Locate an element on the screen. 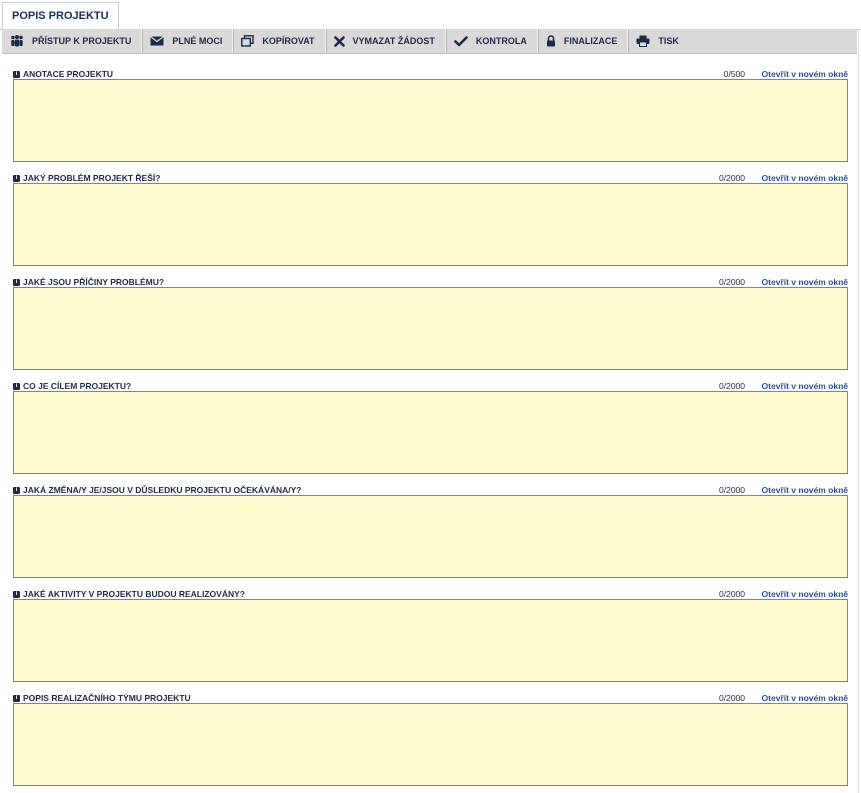 This screenshot has height=793, width=861. people-icon is located at coordinates (17, 41).